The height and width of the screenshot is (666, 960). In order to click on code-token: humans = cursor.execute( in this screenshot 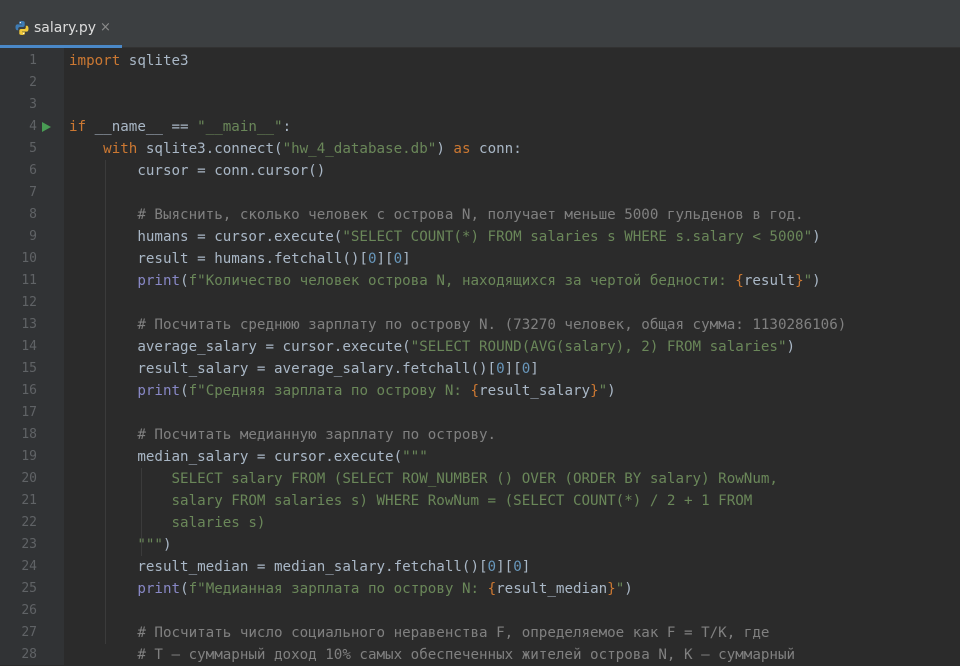, I will do `click(206, 237)`.